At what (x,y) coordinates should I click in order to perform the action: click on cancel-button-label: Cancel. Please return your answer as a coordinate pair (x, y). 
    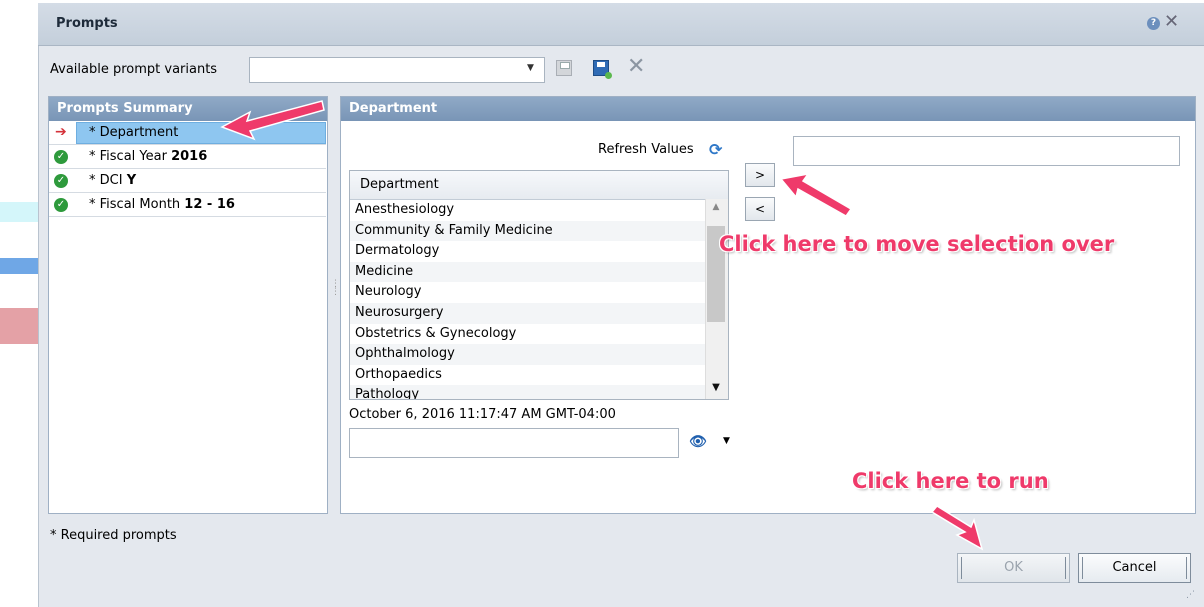
    Looking at the image, I should click on (1134, 567).